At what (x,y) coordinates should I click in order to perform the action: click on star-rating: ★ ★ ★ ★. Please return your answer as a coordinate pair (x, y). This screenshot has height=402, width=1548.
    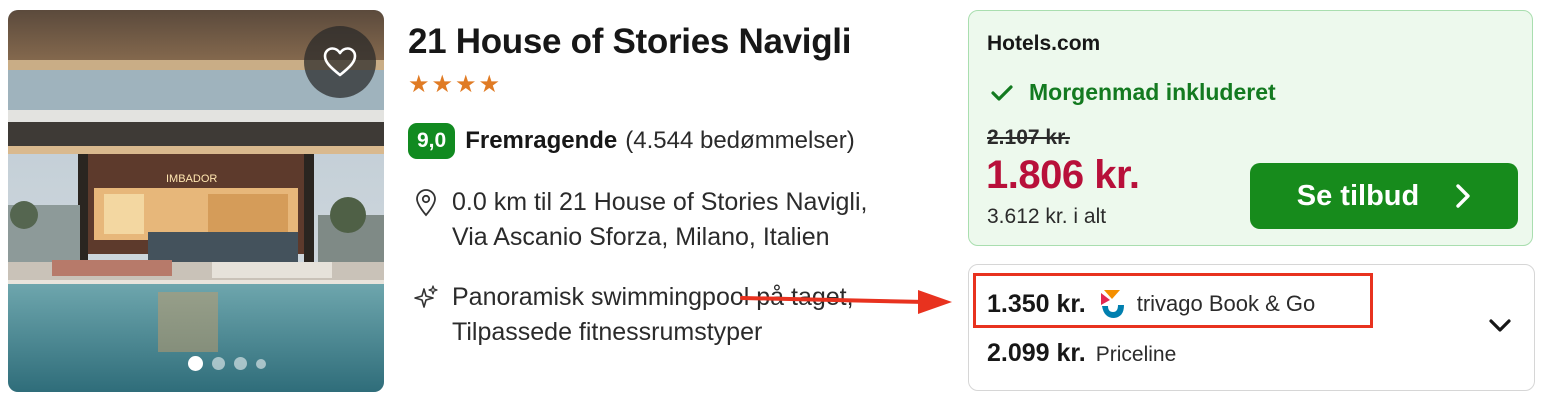
    Looking at the image, I should click on (454, 85).